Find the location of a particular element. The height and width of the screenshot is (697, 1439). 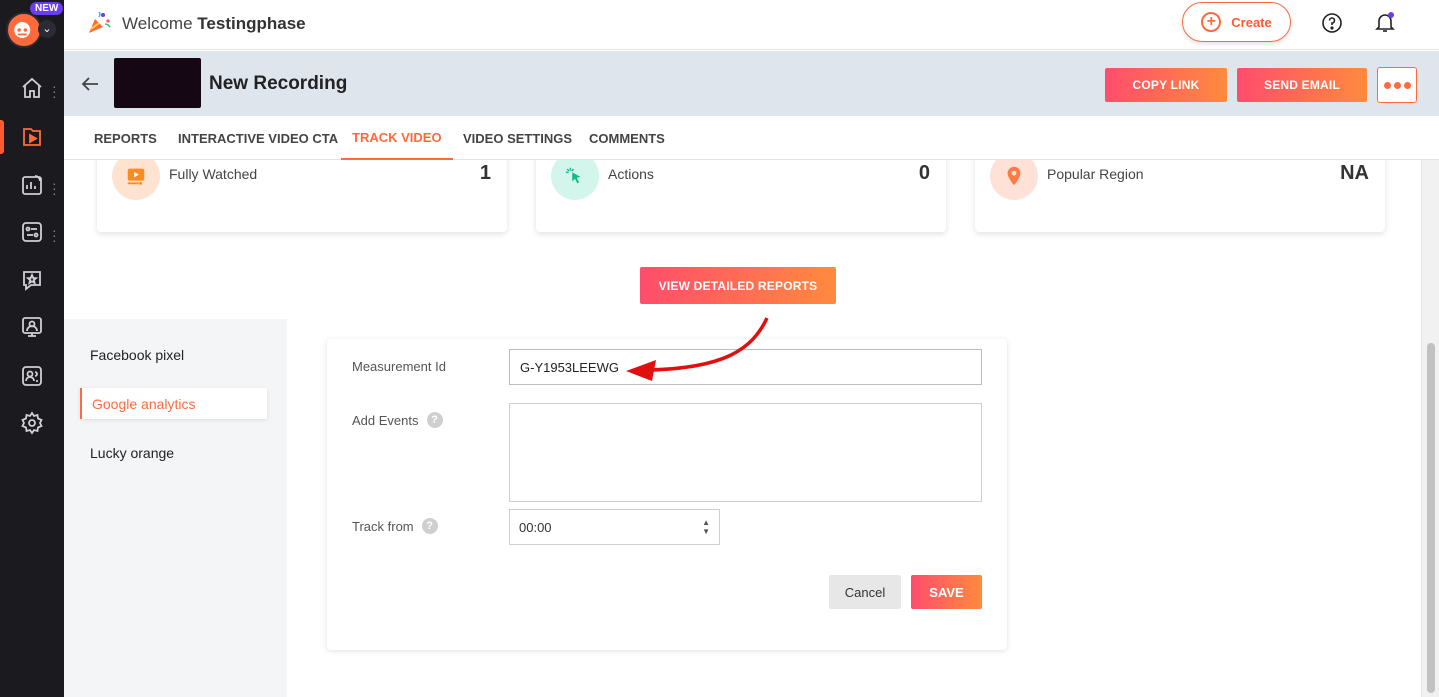

tab-track-video: TRACK VIDEO is located at coordinates (397, 138).